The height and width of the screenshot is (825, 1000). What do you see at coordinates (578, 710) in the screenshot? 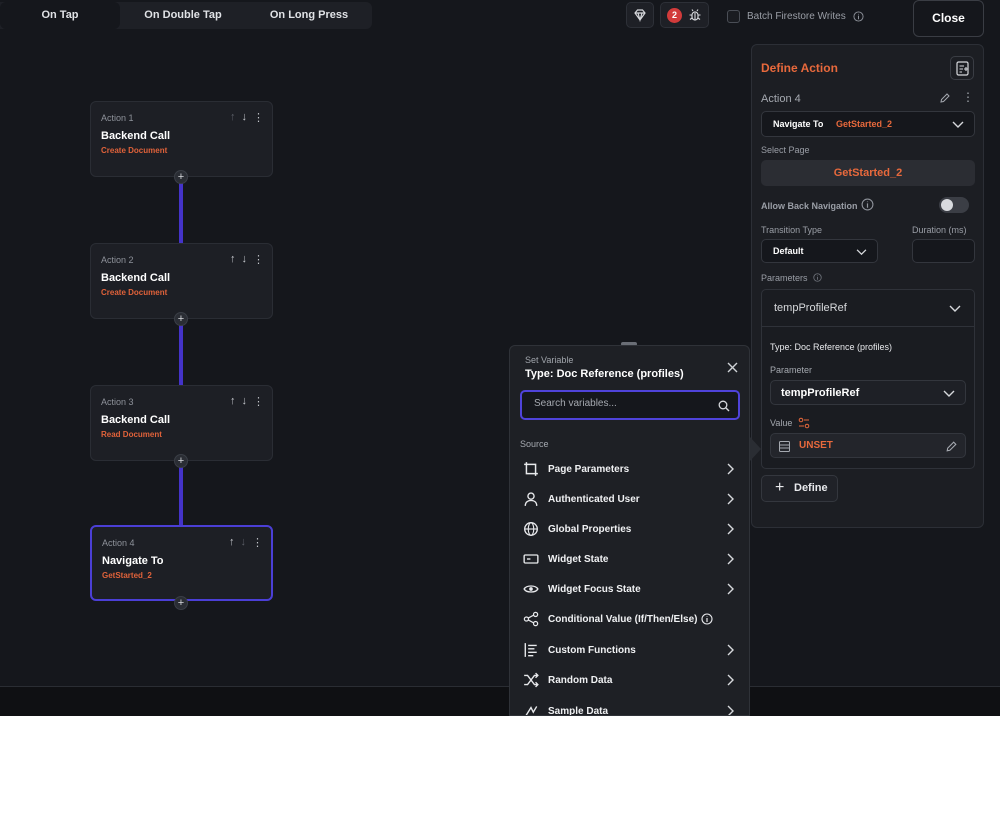
I see `source-item-label: Sample Data` at bounding box center [578, 710].